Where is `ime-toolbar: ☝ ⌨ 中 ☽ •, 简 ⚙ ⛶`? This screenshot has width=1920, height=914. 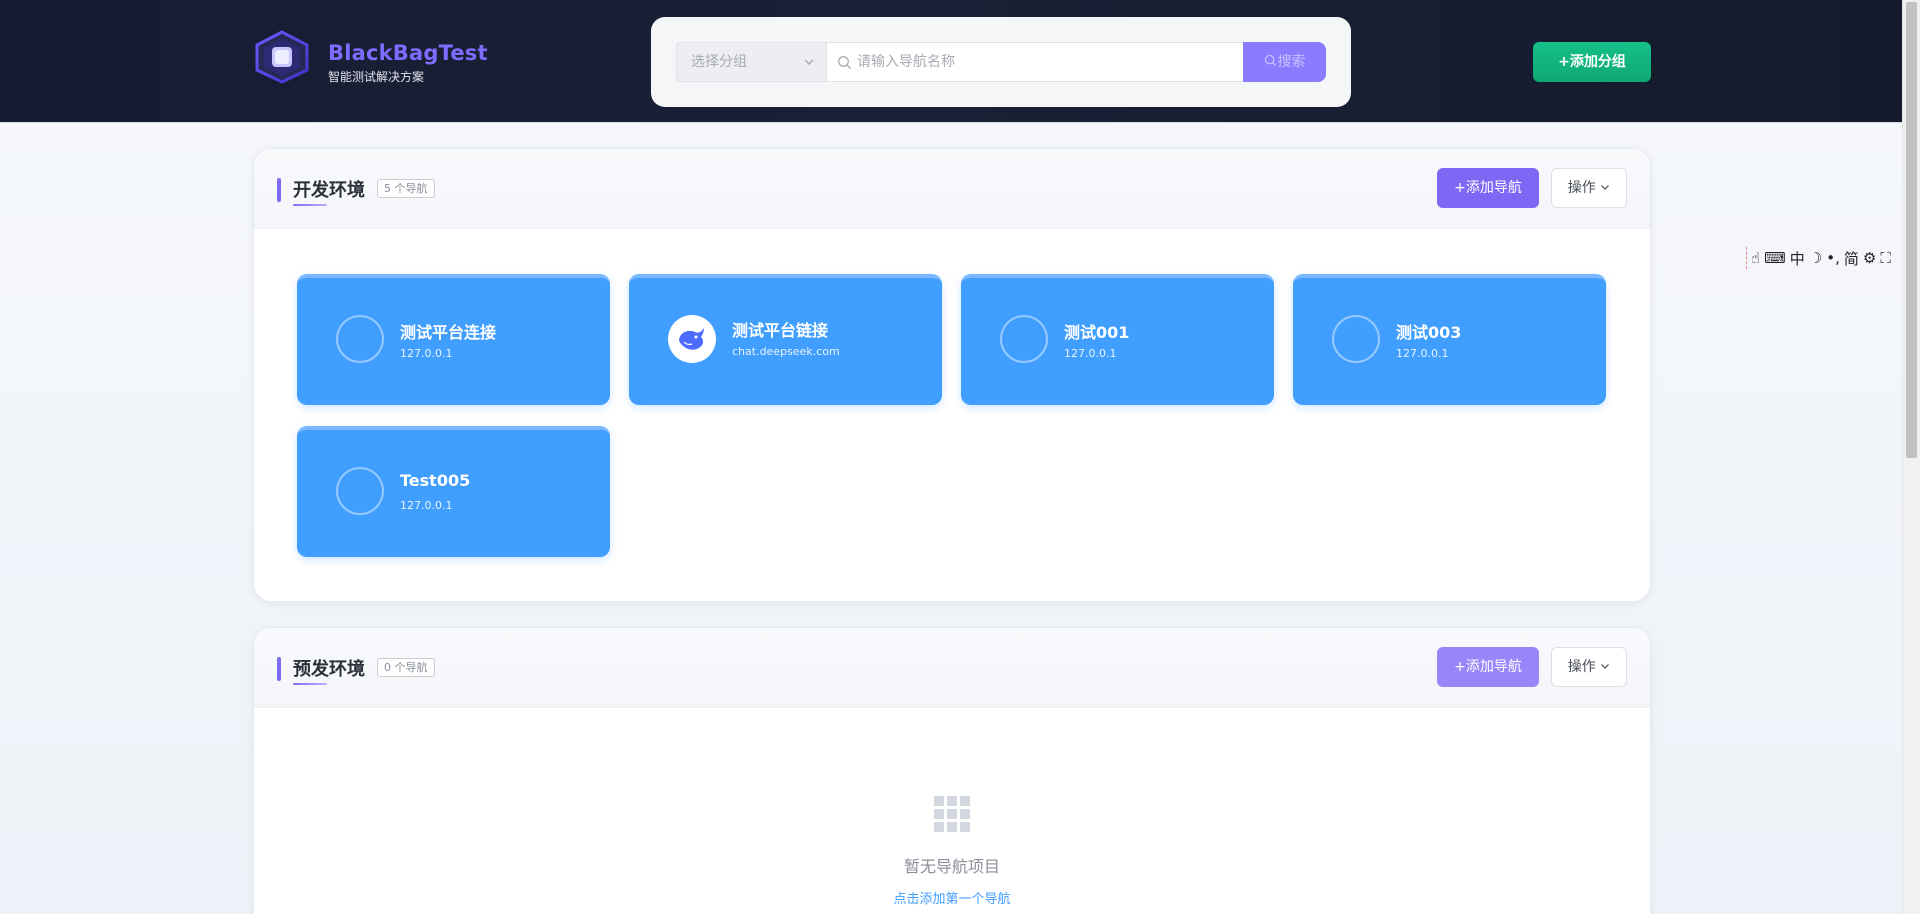
ime-toolbar: ☝ ⌨ 中 ☽ •, 简 ⚙ ⛶ is located at coordinates (1824, 258).